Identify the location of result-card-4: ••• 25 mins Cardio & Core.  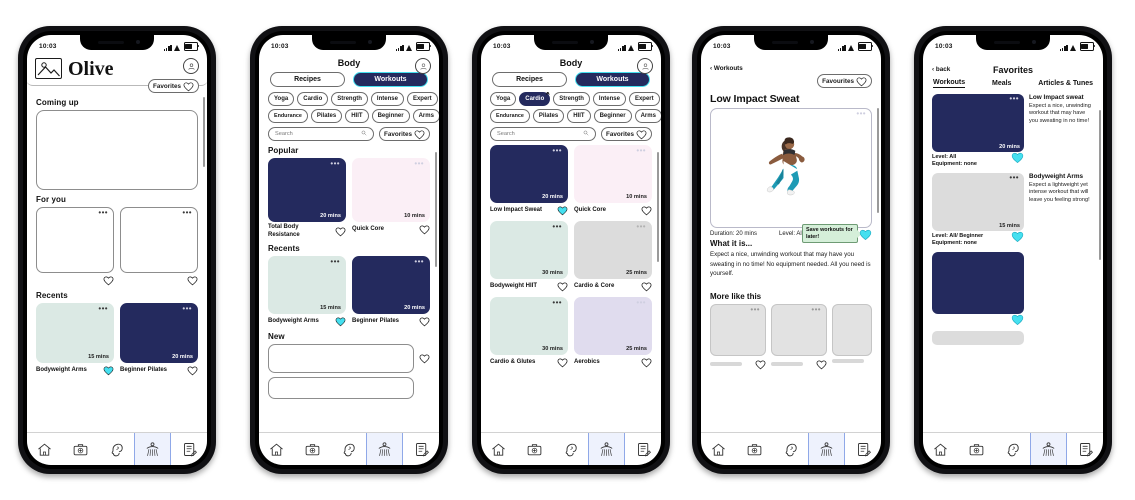
(613, 256).